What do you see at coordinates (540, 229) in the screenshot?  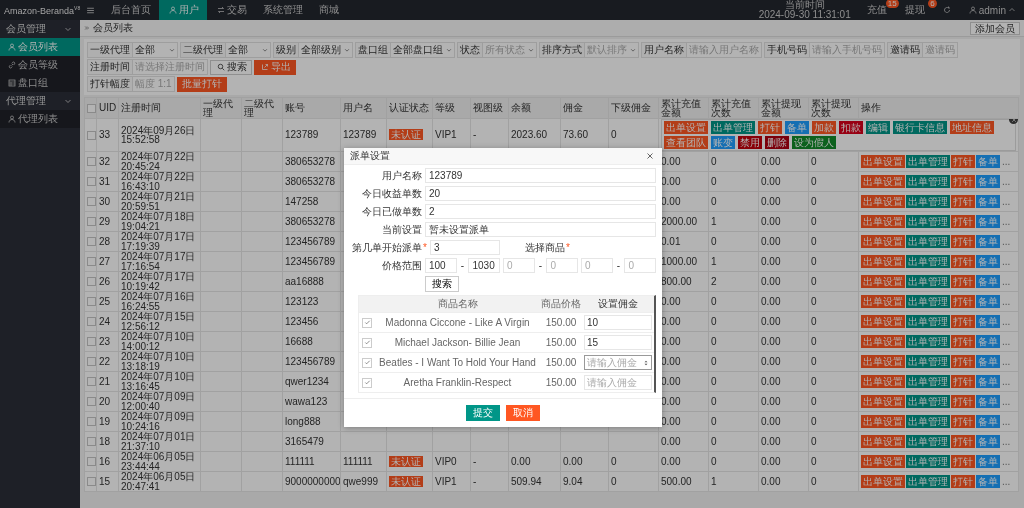 I see `input-field: 暂未设置派单` at bounding box center [540, 229].